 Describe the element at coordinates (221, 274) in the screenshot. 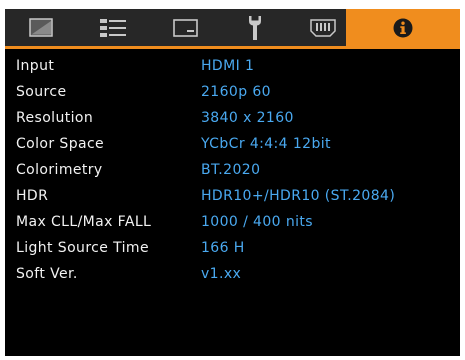

I see `info-value: v1.xx` at that location.